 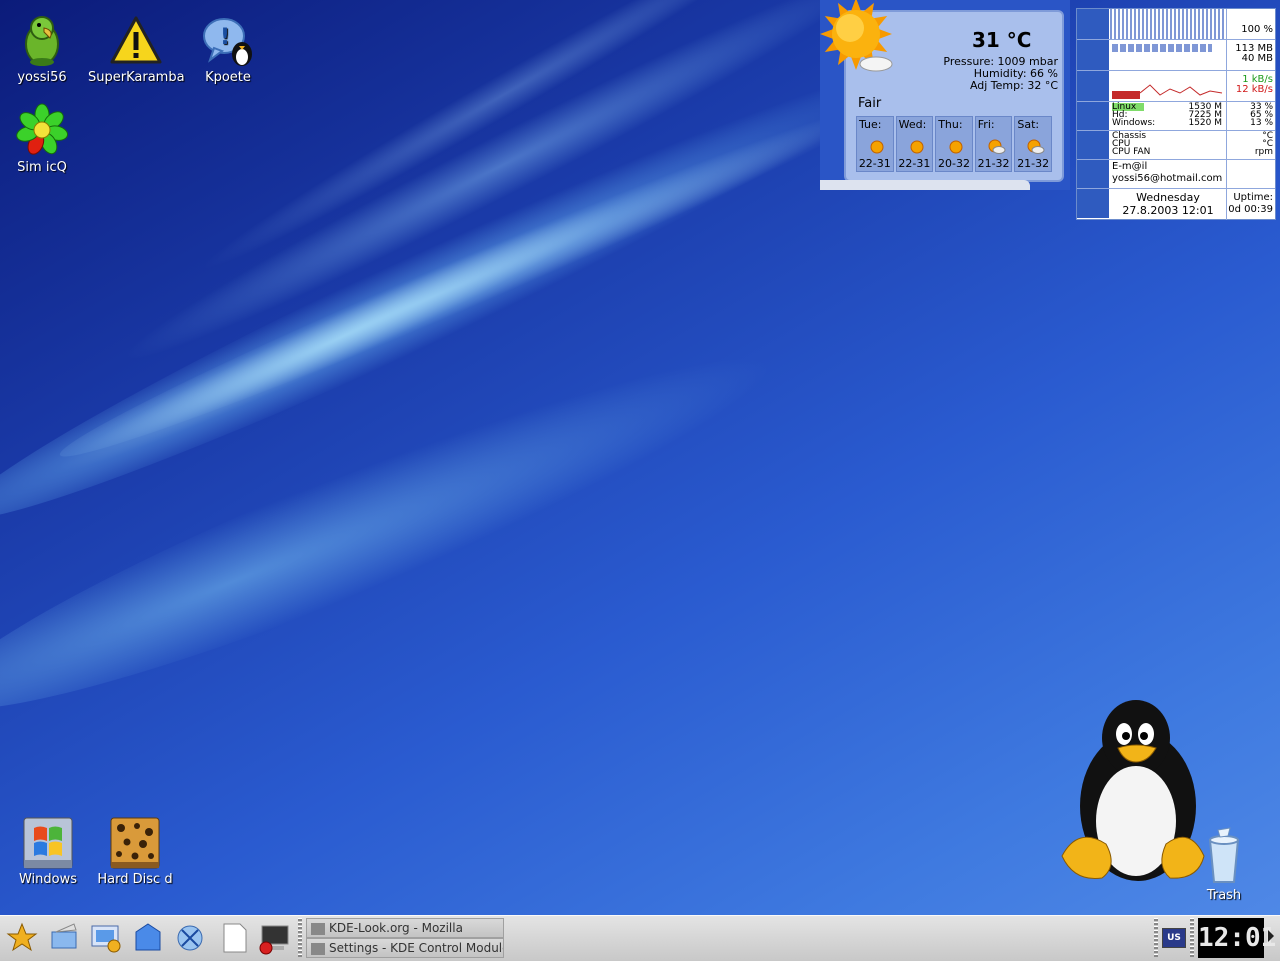 I want to click on desktop-icon-superkaramba: SuperKaramba, so click(x=136, y=48).